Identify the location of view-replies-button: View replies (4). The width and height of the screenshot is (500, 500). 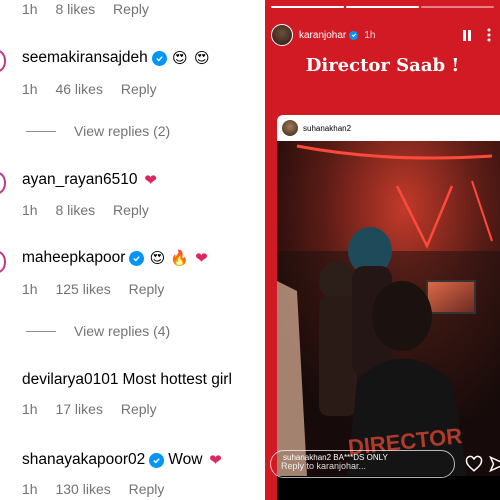
(98, 331).